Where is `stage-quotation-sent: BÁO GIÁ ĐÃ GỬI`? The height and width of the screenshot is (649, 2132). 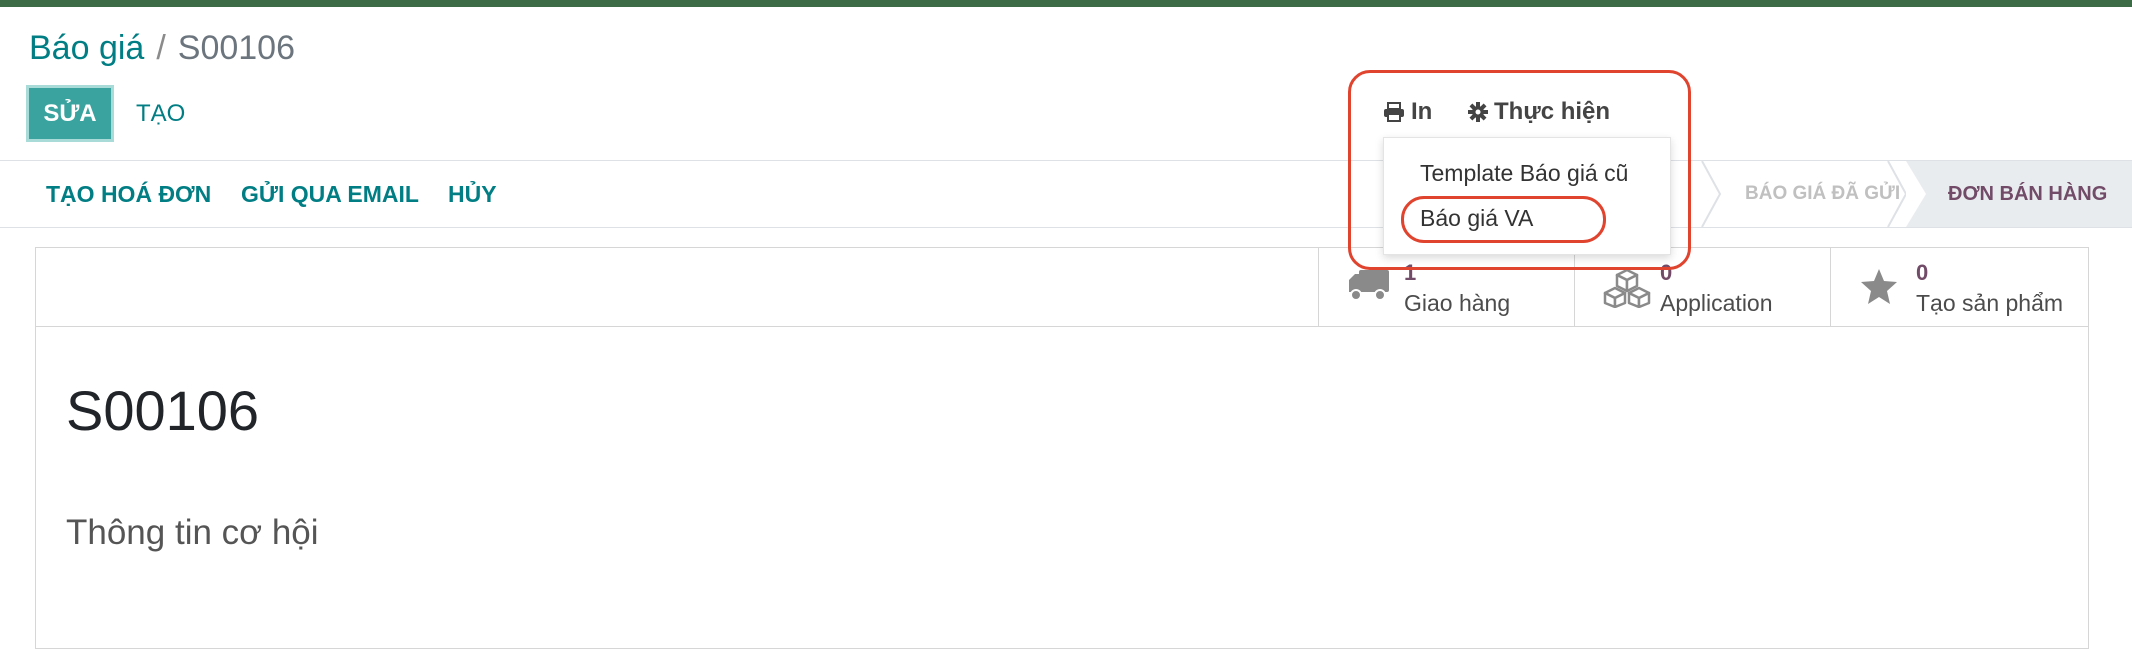 stage-quotation-sent: BÁO GIÁ ĐÃ GỬI is located at coordinates (1822, 194).